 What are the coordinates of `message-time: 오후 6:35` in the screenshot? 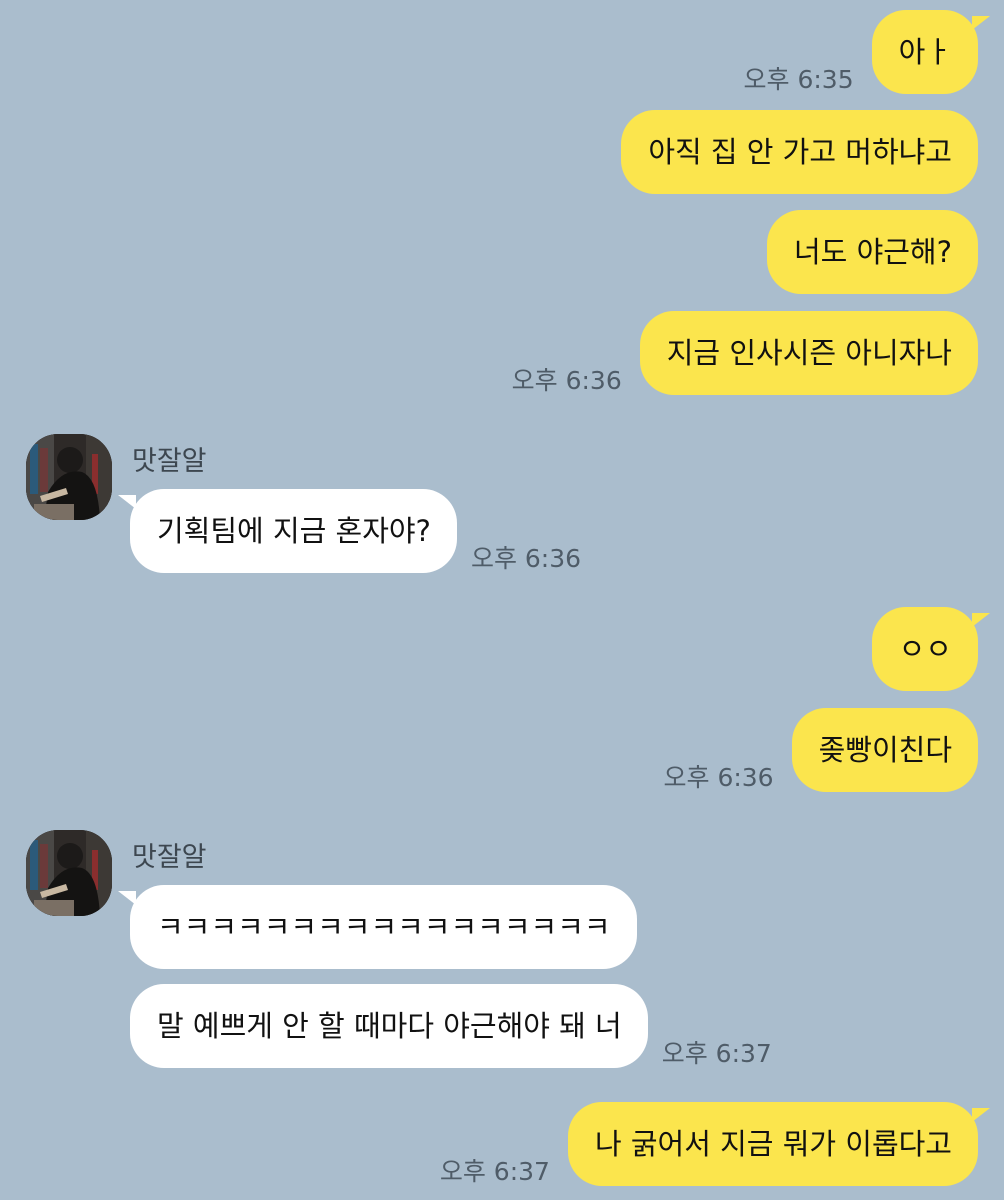 It's located at (798, 79).